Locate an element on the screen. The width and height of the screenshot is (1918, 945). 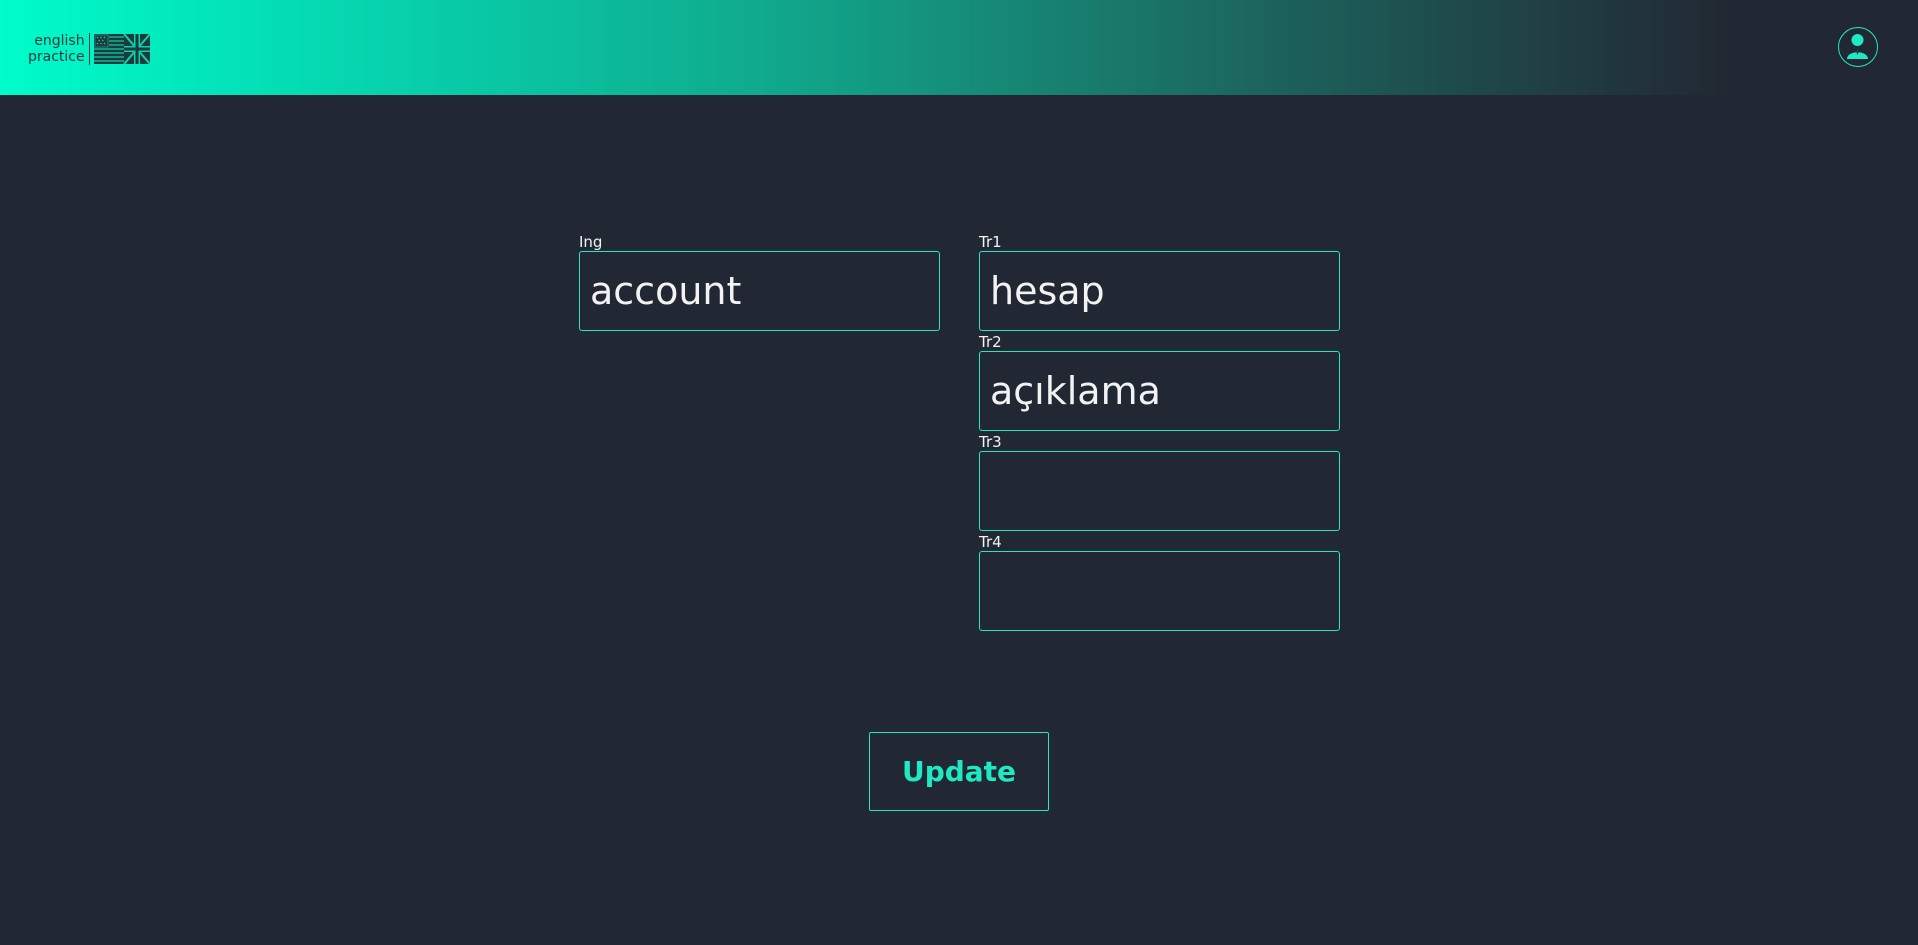
tr3-label: Tr3 is located at coordinates (990, 442).